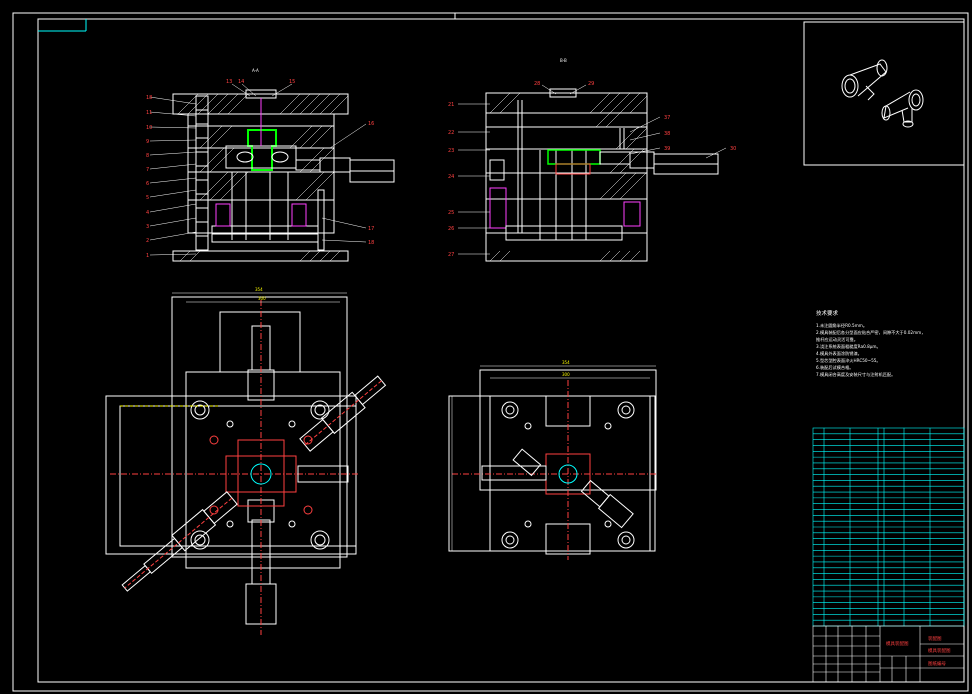  Describe the element at coordinates (537, 84) in the screenshot. I see `callout: 28` at that location.